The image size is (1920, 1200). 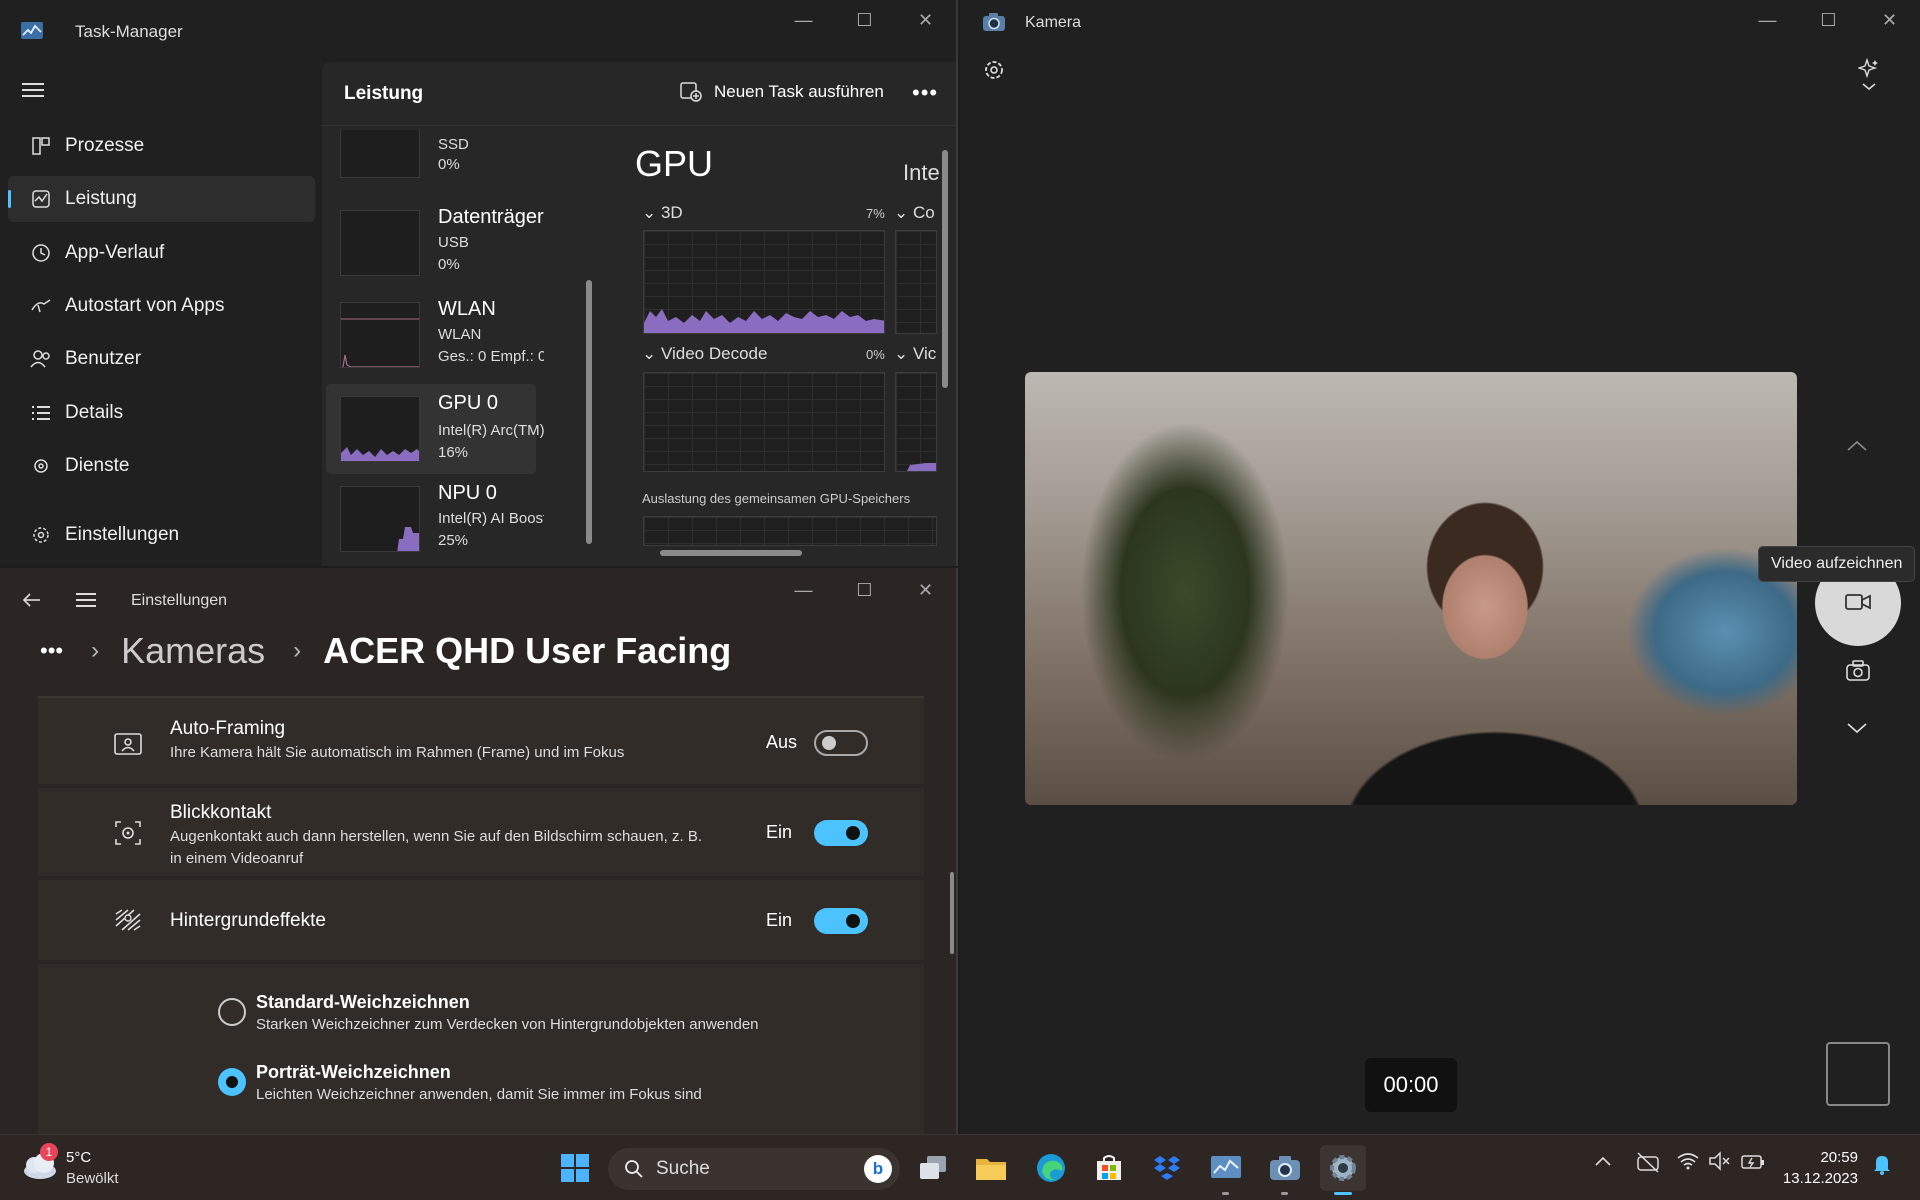 I want to click on auto-framing-title: Auto-Framing, so click(x=228, y=728).